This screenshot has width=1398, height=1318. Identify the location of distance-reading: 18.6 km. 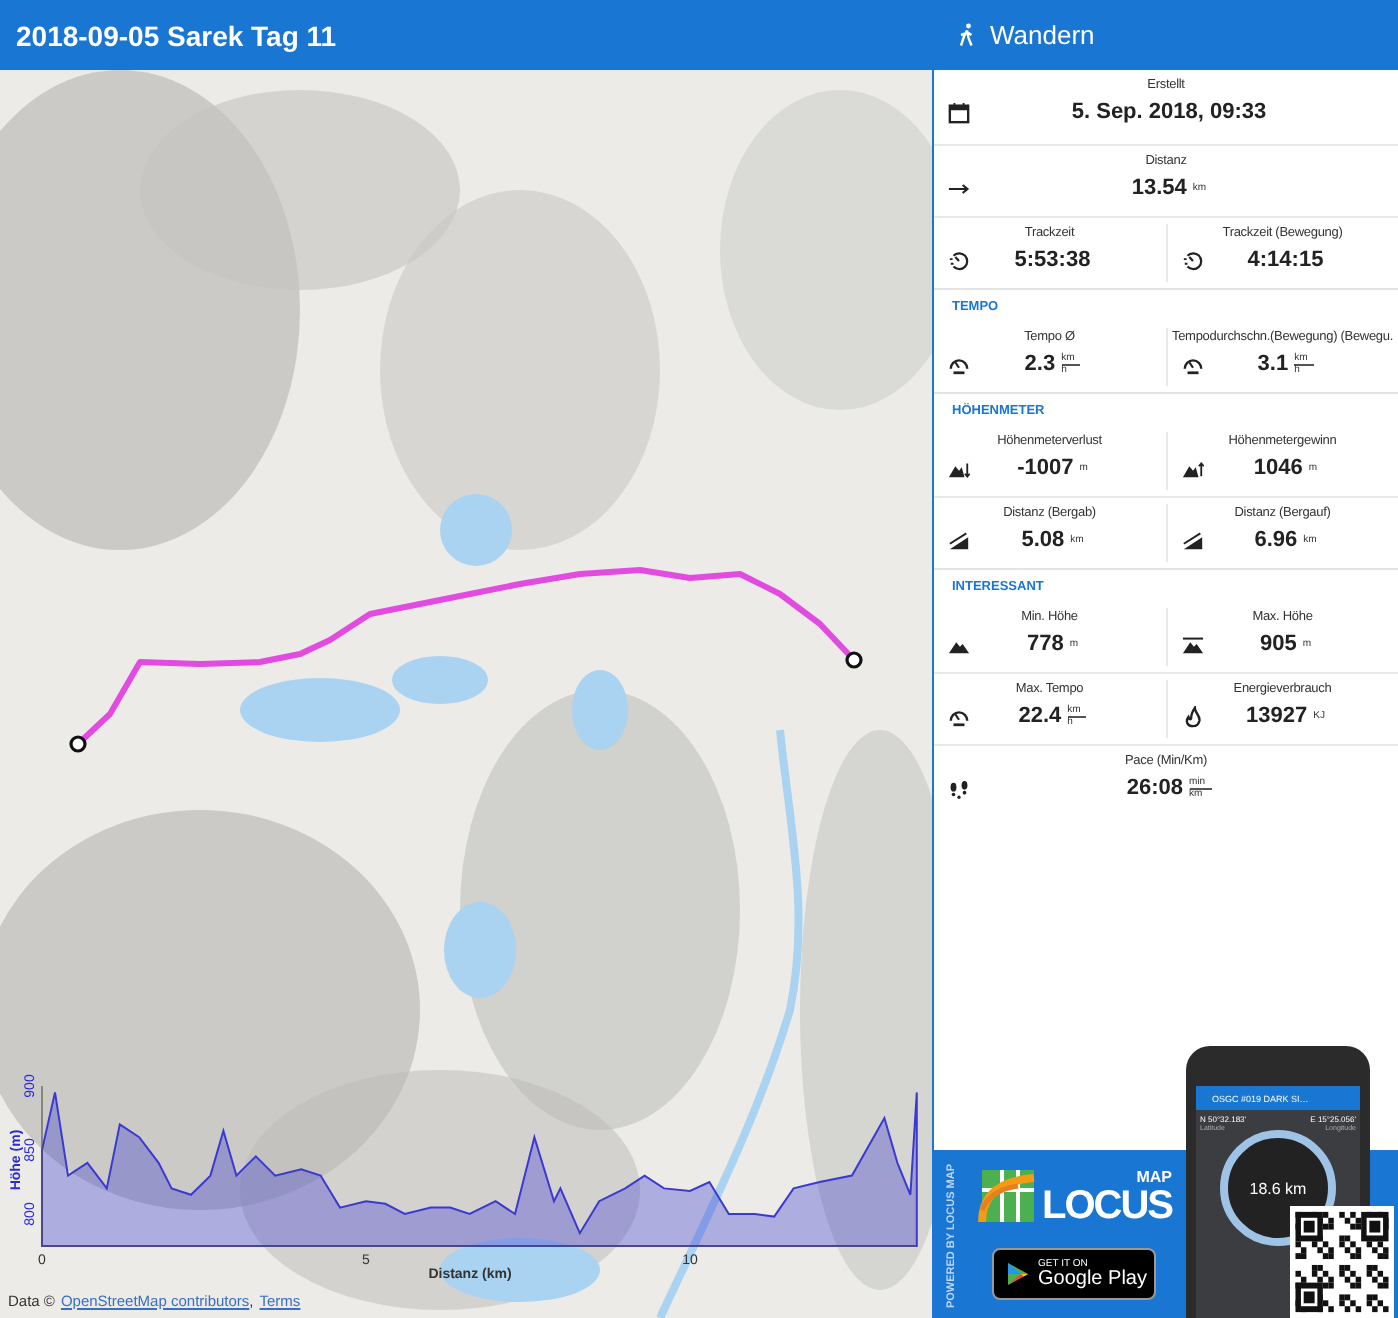
(1278, 1188).